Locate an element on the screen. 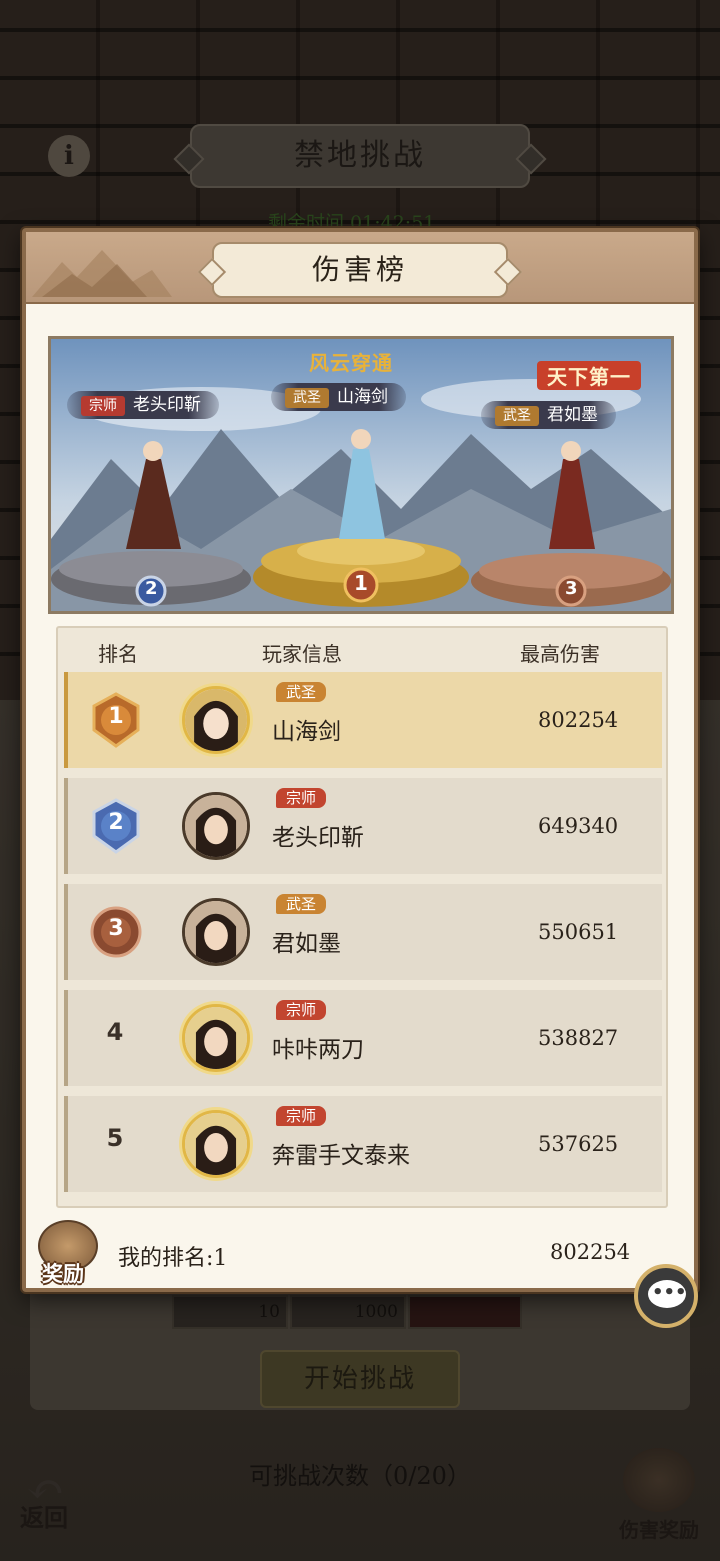  header-player-info: 玩家信息 is located at coordinates (302, 654).